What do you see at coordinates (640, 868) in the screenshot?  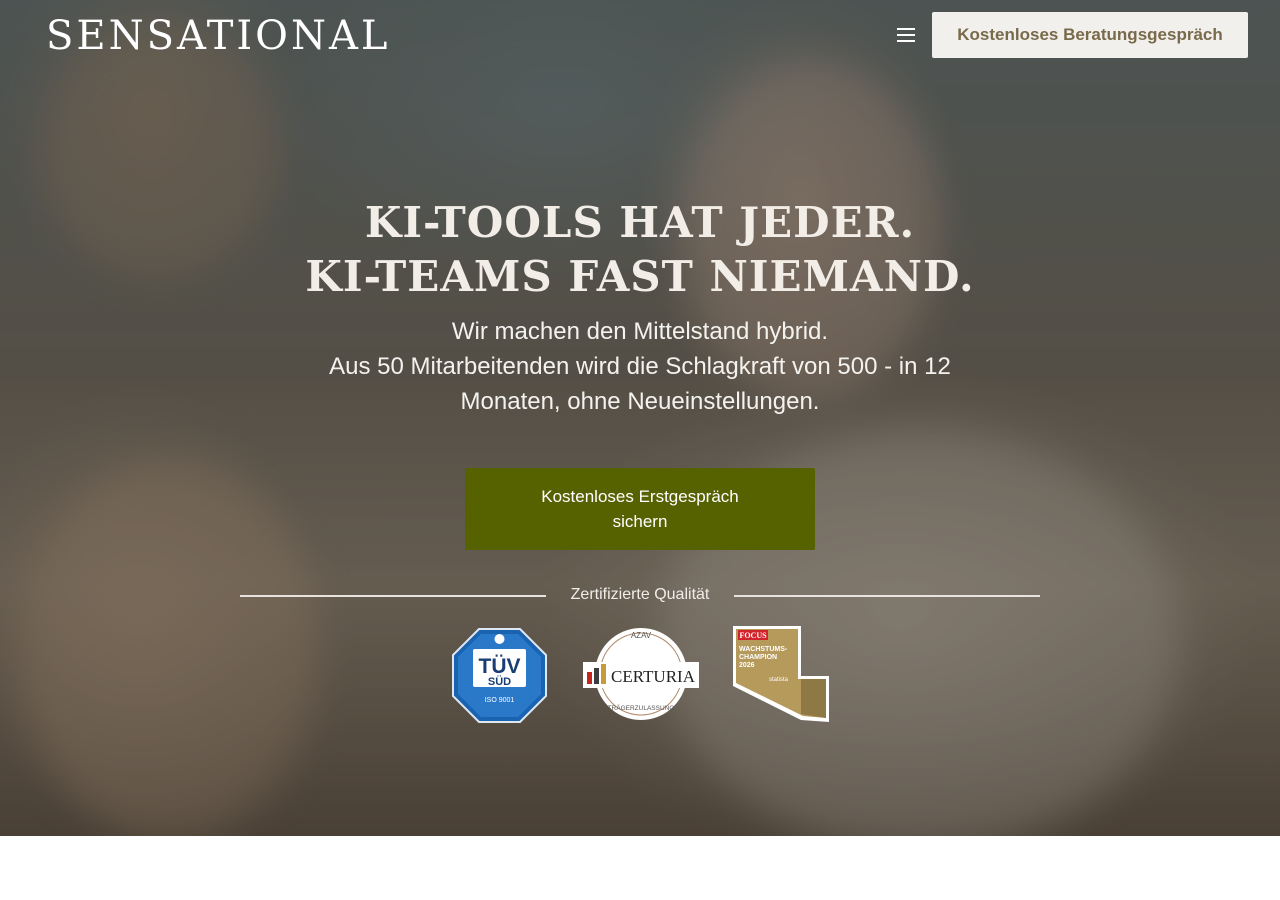 I see `page-below-hero` at bounding box center [640, 868].